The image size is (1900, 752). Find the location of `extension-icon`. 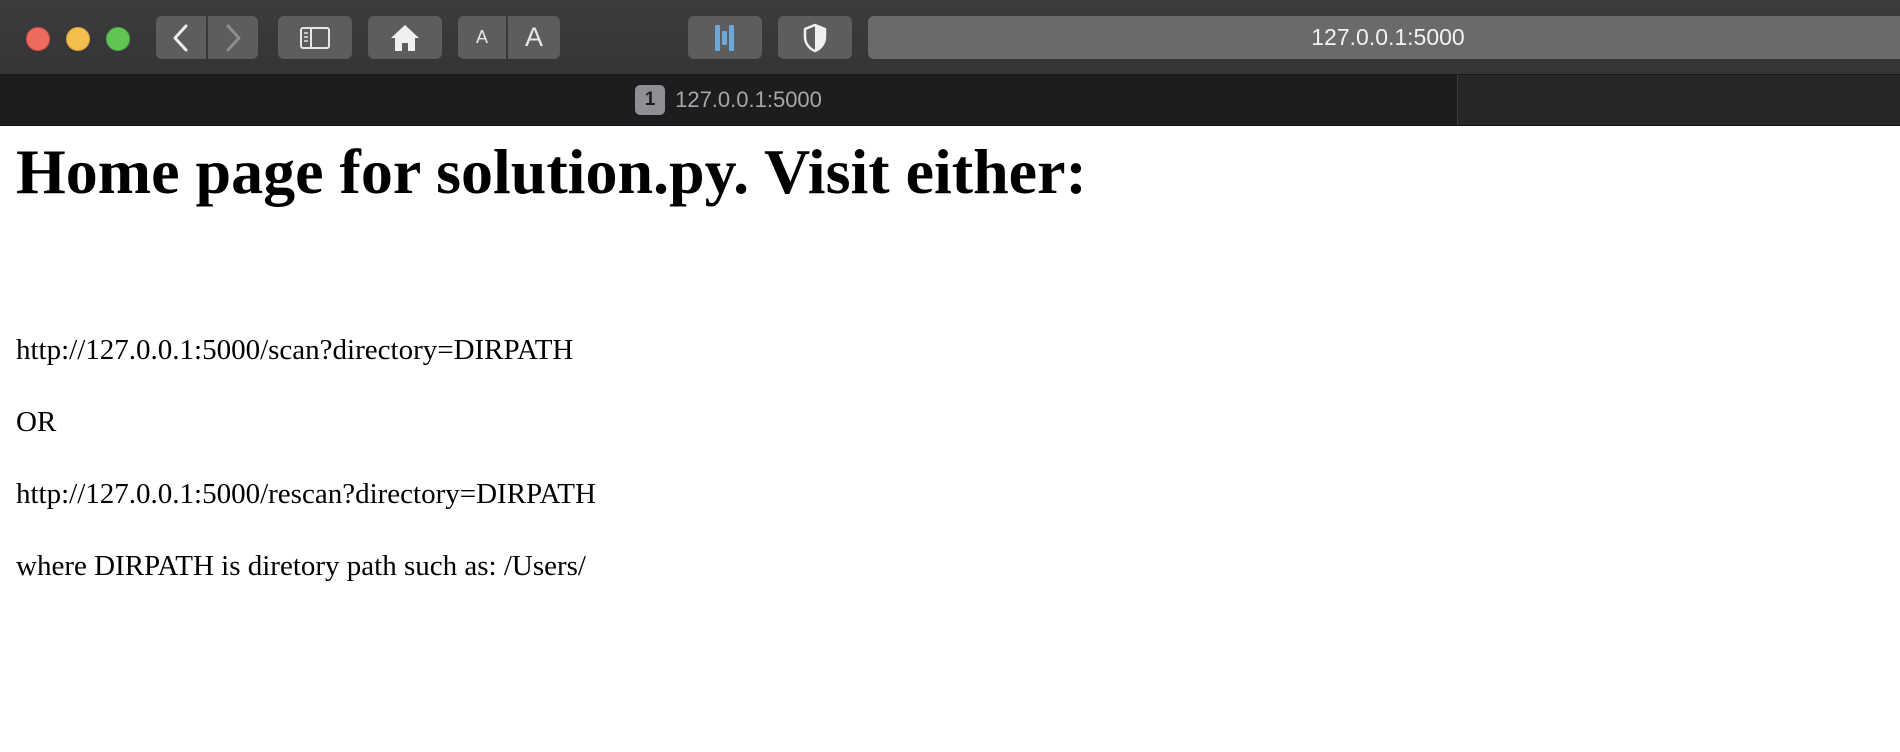

extension-icon is located at coordinates (724, 37).